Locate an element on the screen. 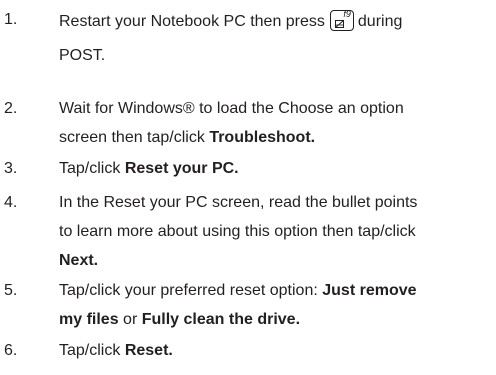 This screenshot has width=496, height=375. f9-key-icon: f9 is located at coordinates (341, 20).